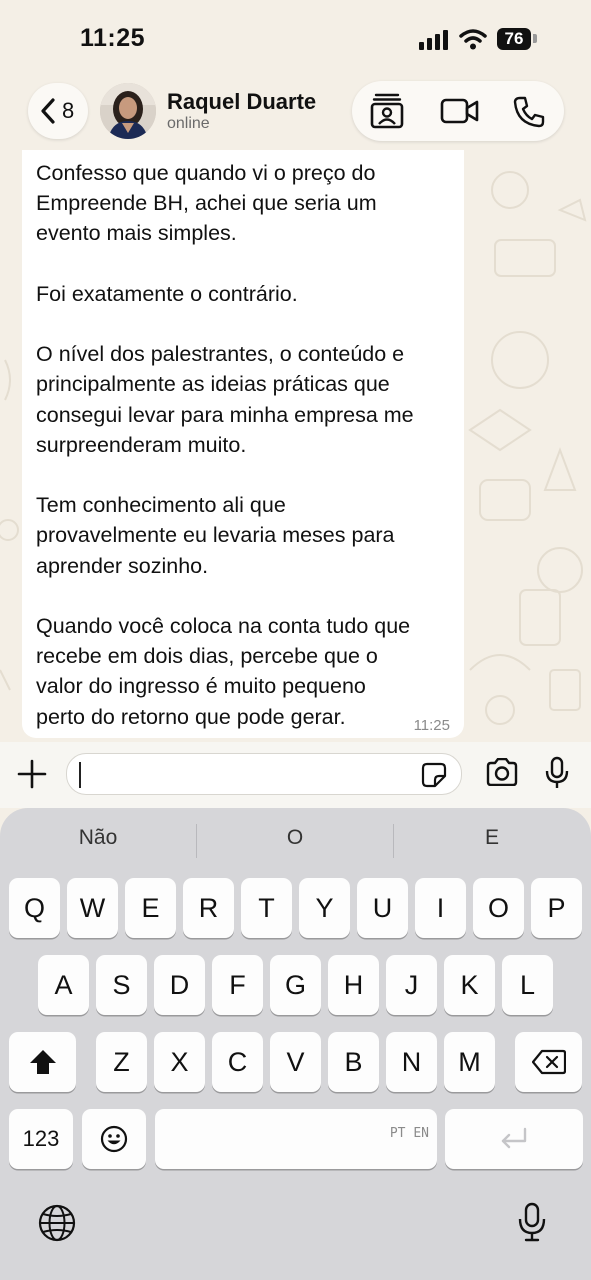 Image resolution: width=591 pixels, height=1280 pixels. What do you see at coordinates (411, 985) in the screenshot?
I see `key-j: J` at bounding box center [411, 985].